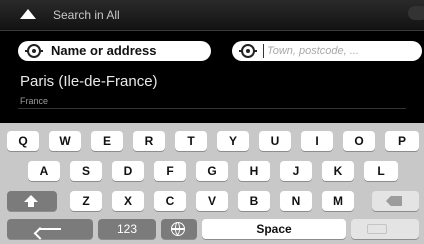  Describe the element at coordinates (128, 171) in the screenshot. I see `key-d: D` at that location.